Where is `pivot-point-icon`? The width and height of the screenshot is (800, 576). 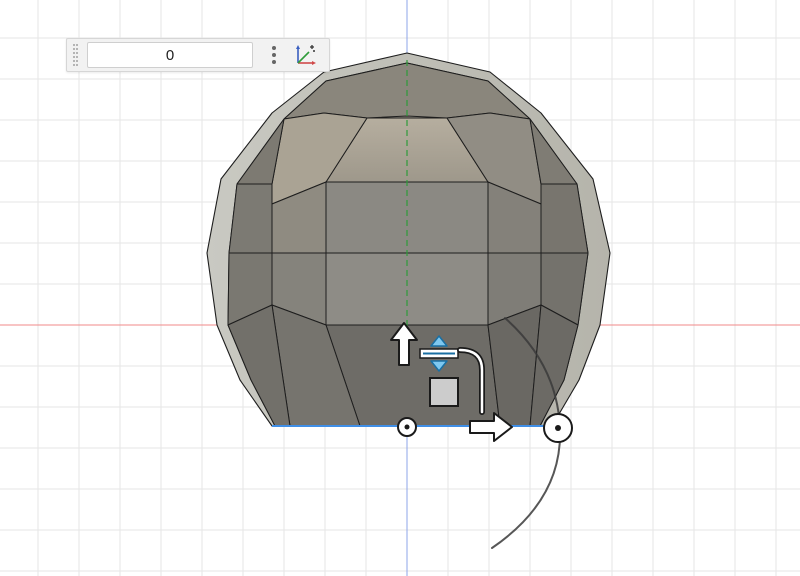 pivot-point-icon is located at coordinates (407, 427).